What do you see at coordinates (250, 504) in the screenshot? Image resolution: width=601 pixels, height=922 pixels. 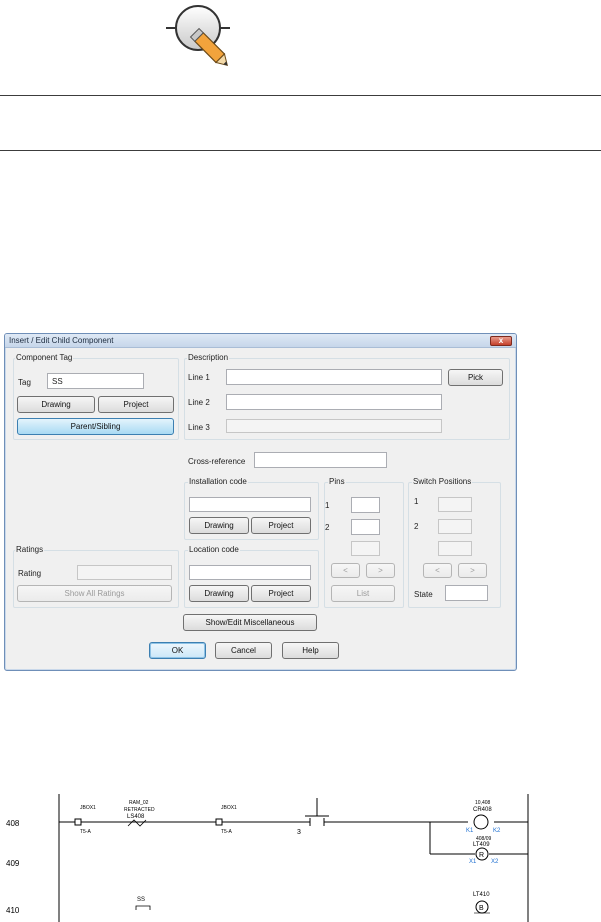 I see `installation-code-input` at bounding box center [250, 504].